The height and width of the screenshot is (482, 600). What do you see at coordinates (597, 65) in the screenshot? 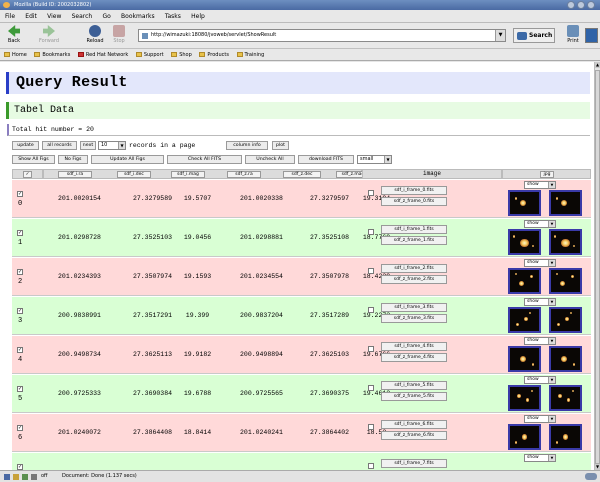
I see `scroll-up-icon: ▲` at bounding box center [597, 65].